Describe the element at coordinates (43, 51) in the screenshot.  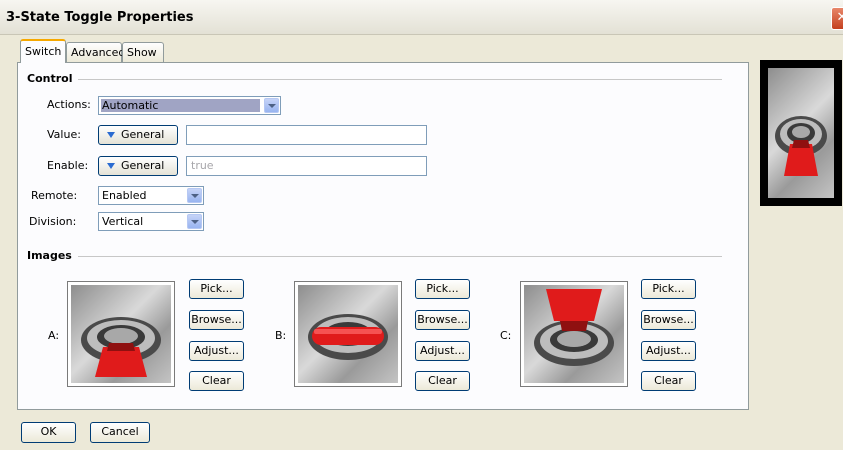
I see `tab-switch: Switch` at that location.